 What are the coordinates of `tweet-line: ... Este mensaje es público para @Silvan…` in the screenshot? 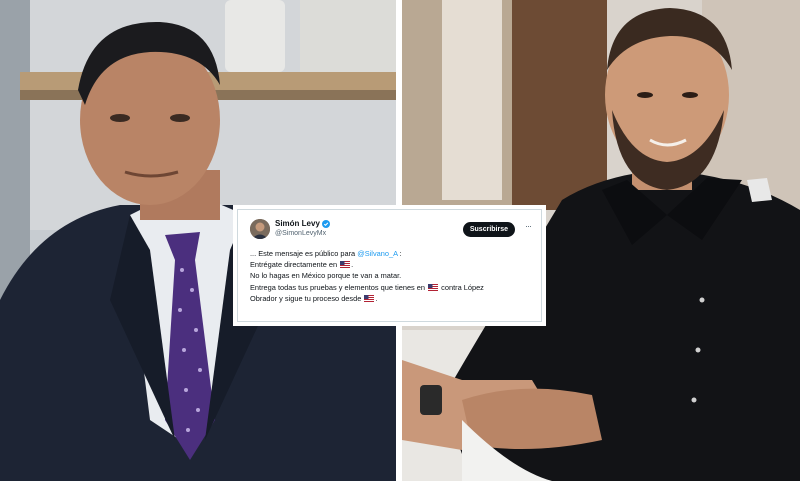 It's located at (390, 253).